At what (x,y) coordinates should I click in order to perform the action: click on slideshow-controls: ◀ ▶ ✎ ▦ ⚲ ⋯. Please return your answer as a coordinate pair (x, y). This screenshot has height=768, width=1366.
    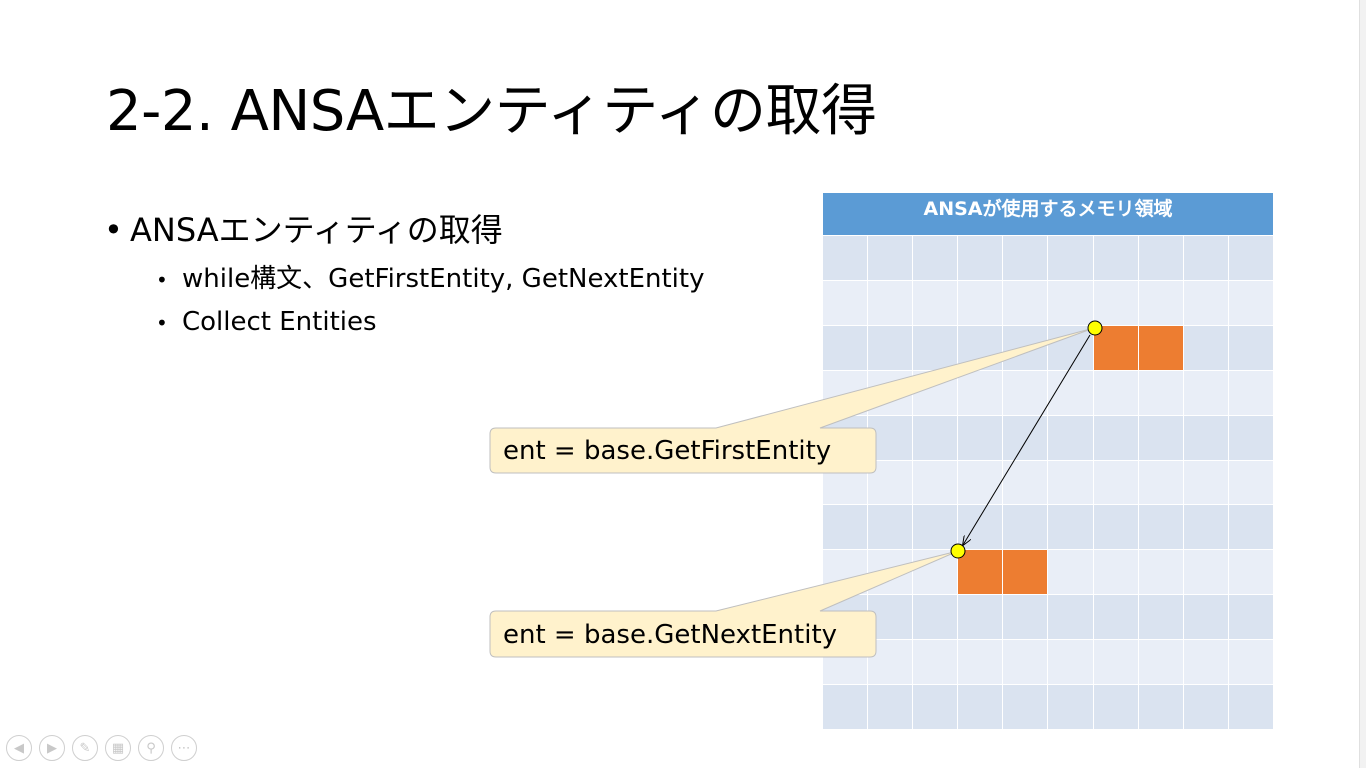
    Looking at the image, I should click on (101, 748).